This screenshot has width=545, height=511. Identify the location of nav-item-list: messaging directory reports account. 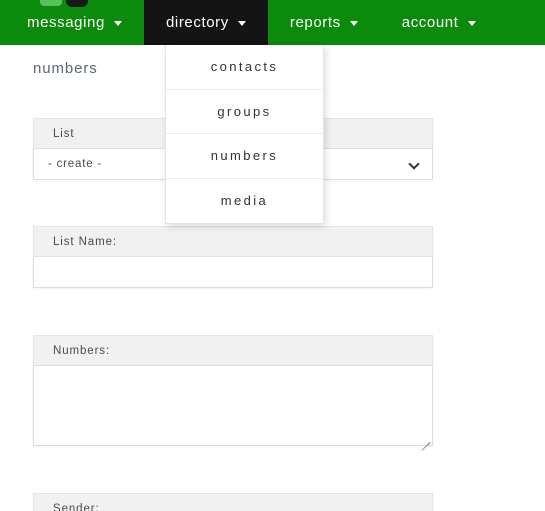
(249, 22).